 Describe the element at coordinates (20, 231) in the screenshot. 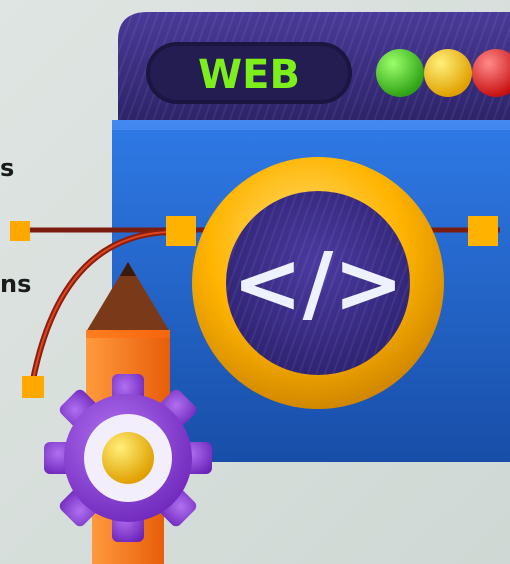

I see `anchor-handle-left-icon` at that location.